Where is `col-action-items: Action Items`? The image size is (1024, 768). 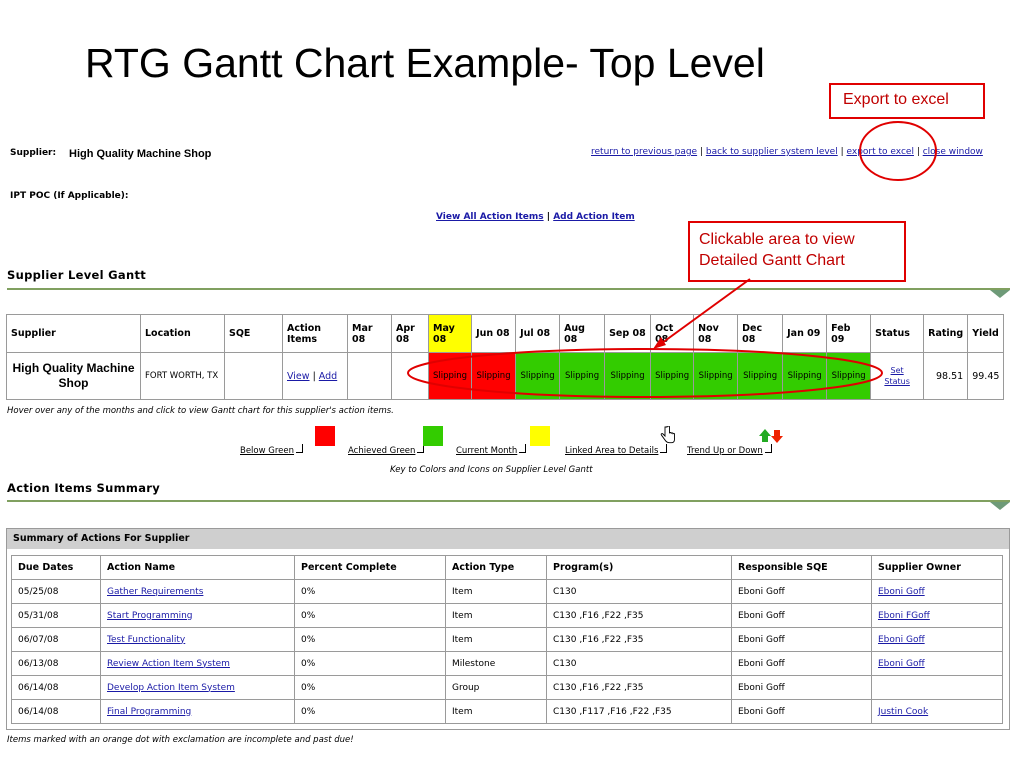 col-action-items: Action Items is located at coordinates (315, 333).